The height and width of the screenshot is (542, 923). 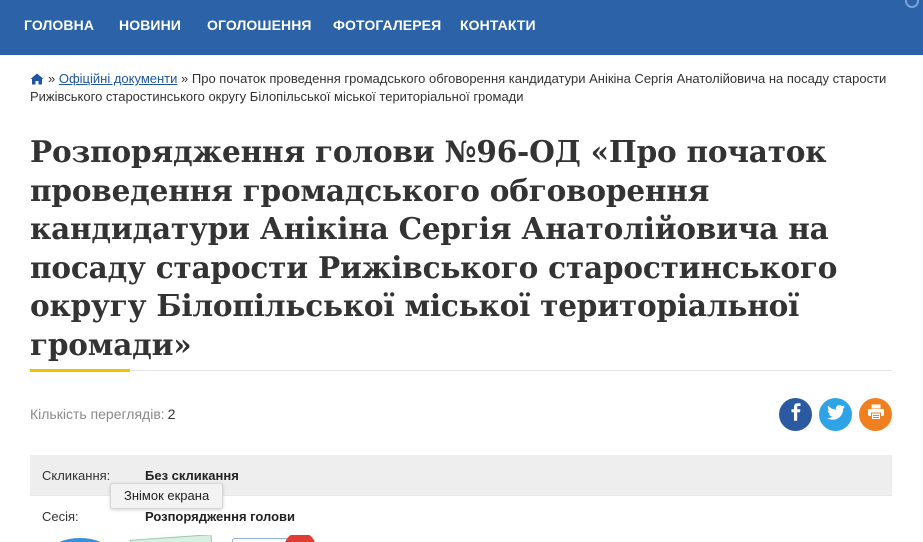 I want to click on facebook-icon, so click(x=796, y=414).